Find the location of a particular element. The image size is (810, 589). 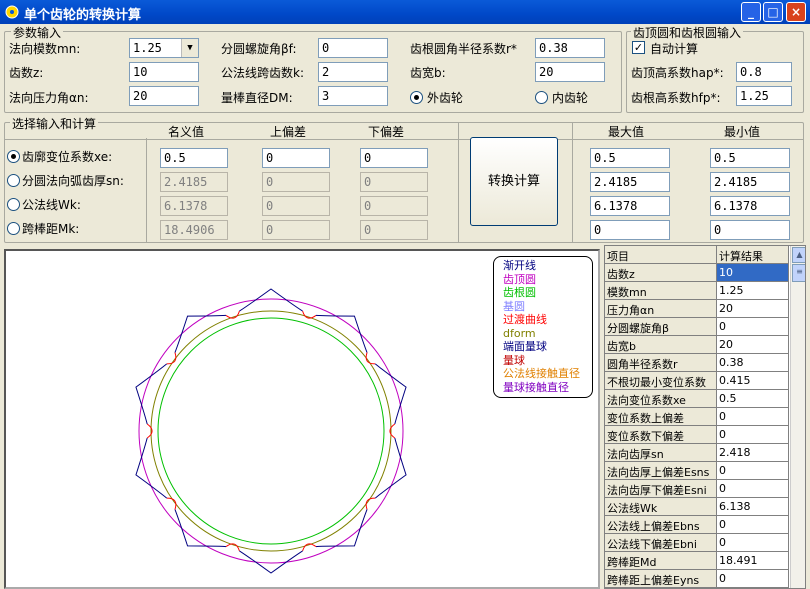

xe-lower-input: 0 is located at coordinates (394, 158).